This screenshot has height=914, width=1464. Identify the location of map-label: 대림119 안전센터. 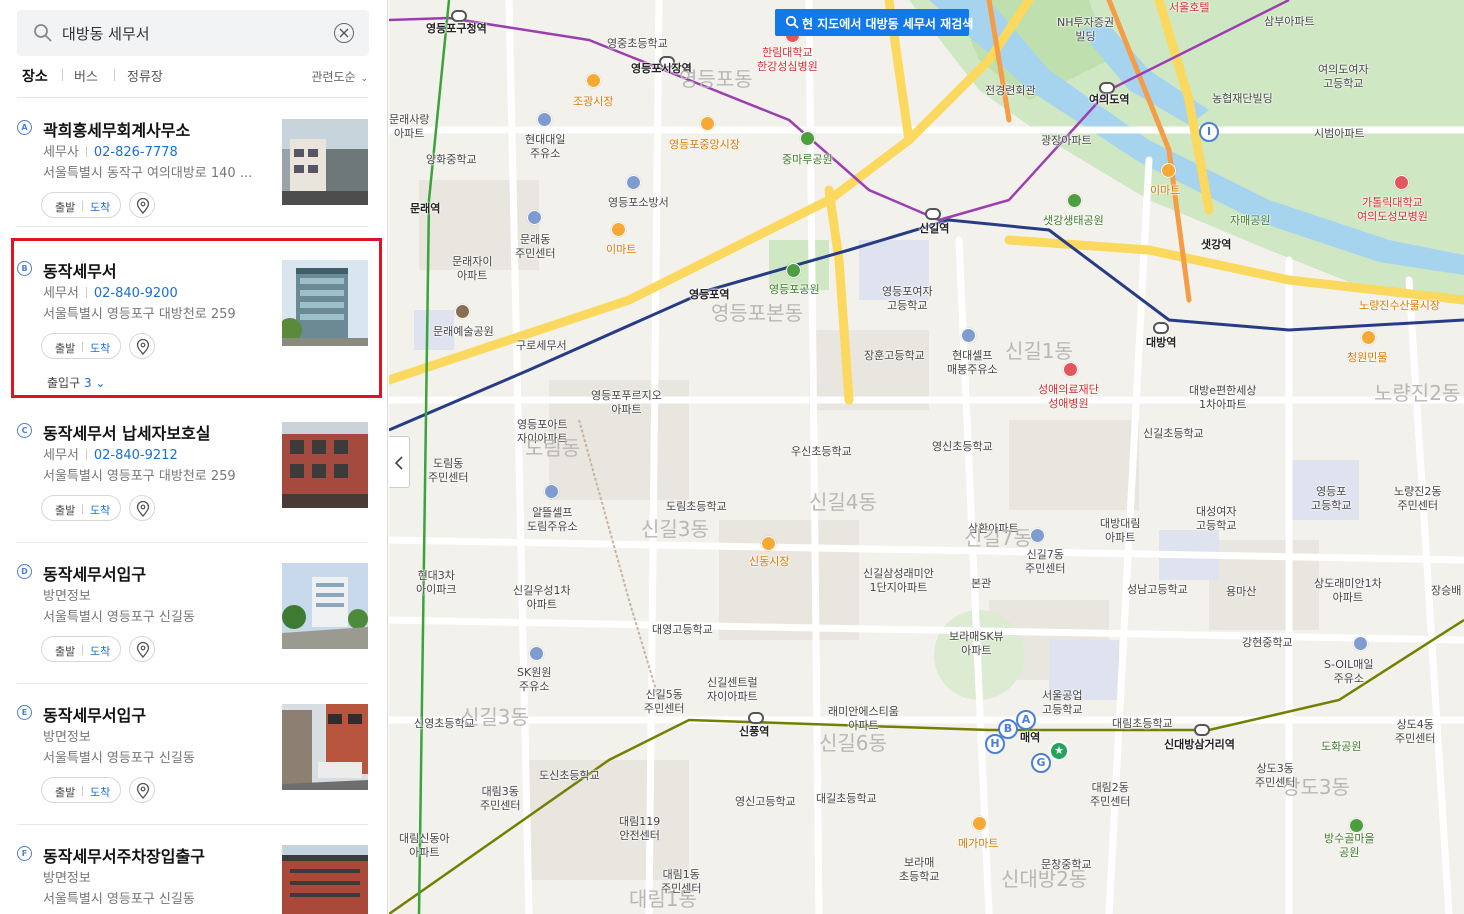
(640, 828).